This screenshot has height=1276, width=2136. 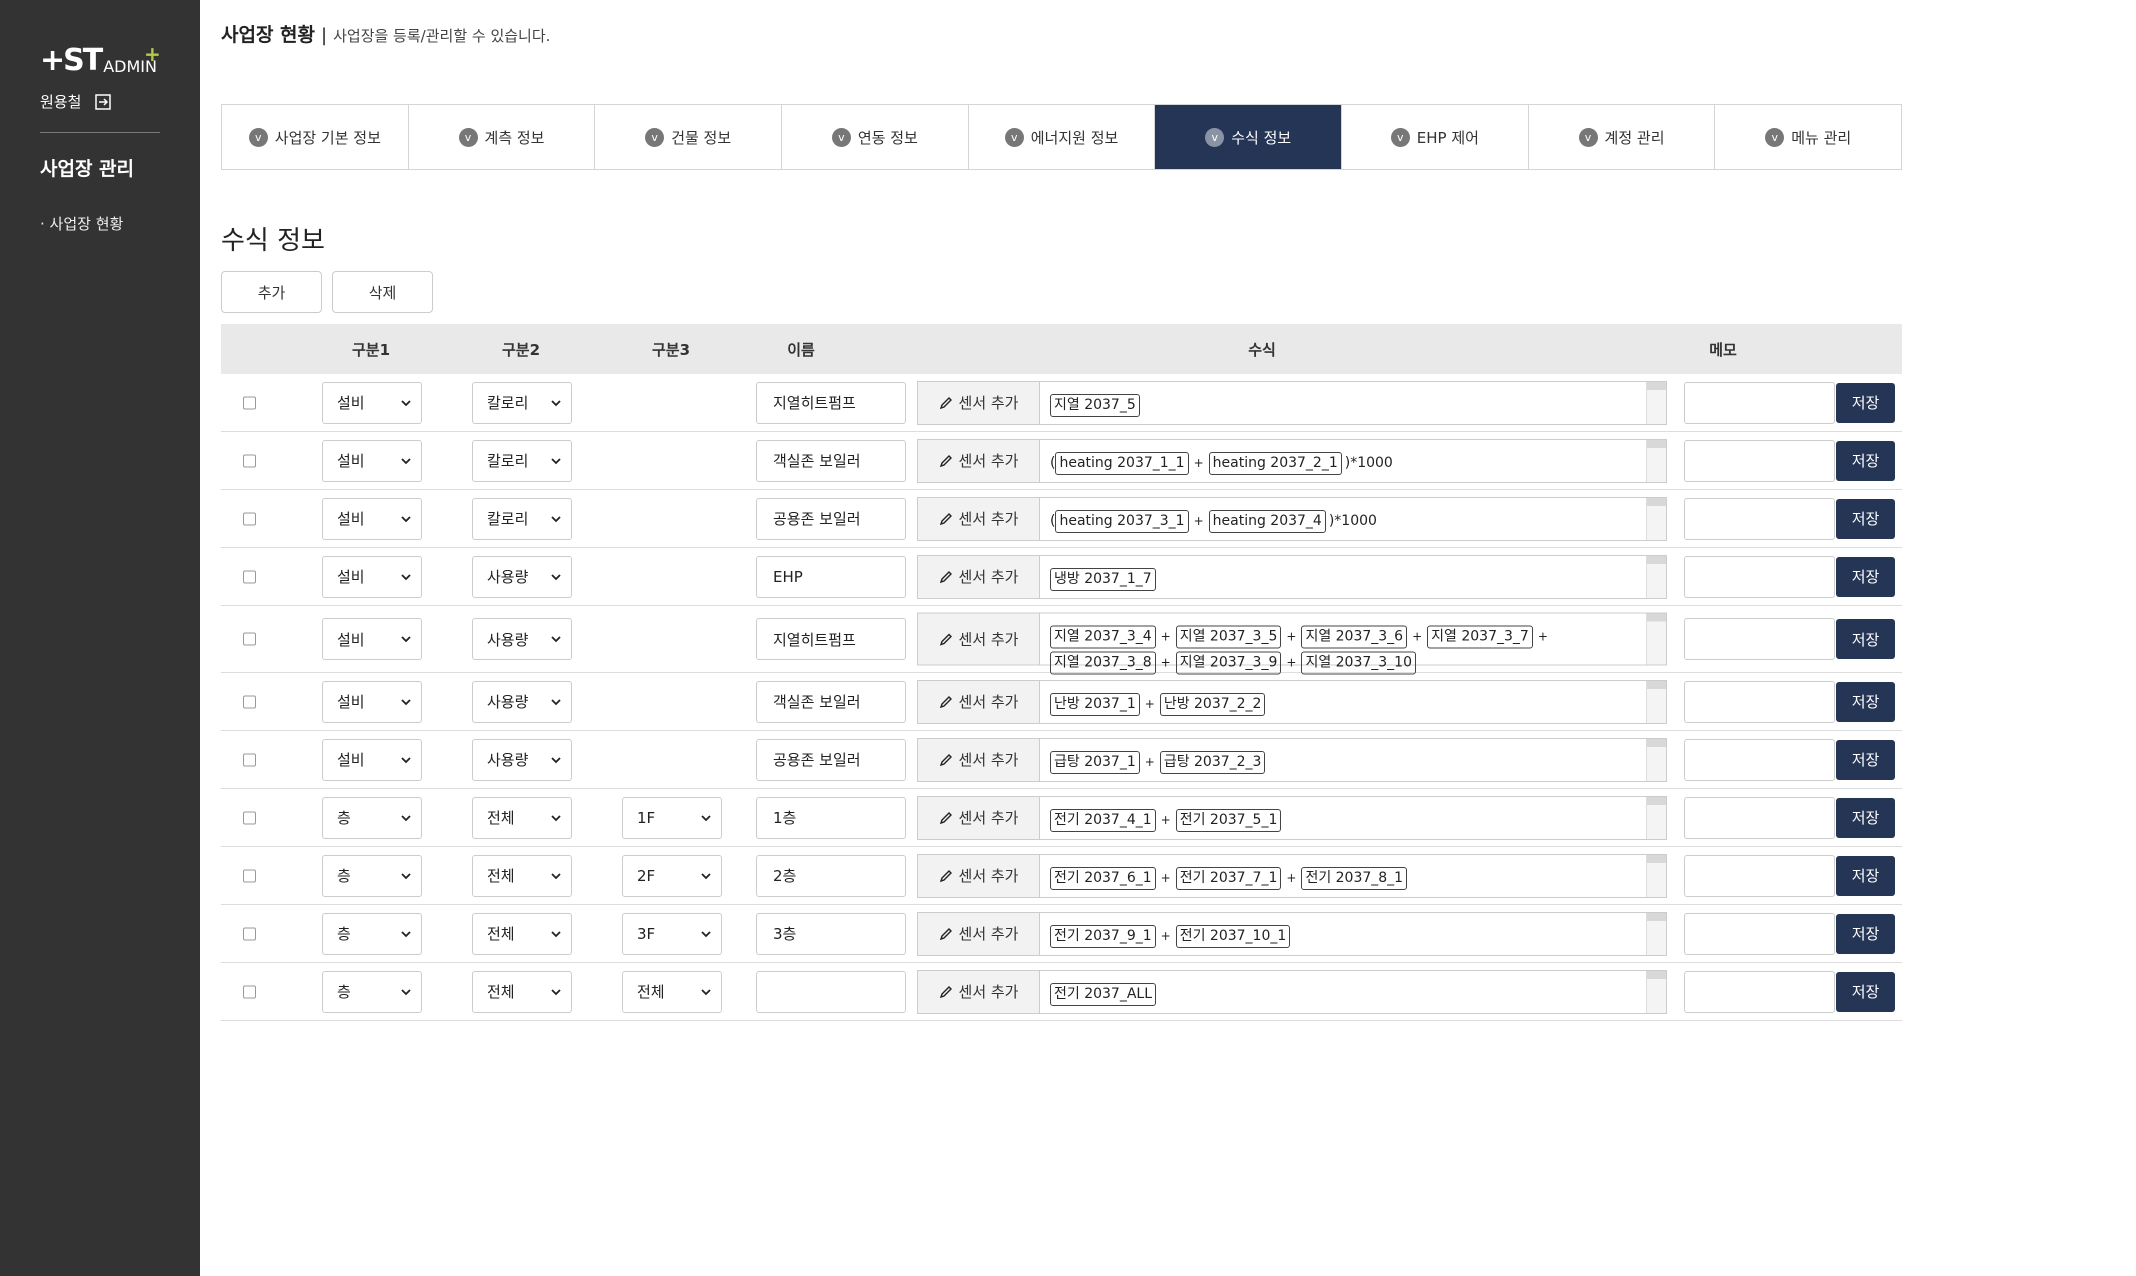 What do you see at coordinates (1233, 936) in the screenshot?
I see `sensor-token: 전기 2037_10_1` at bounding box center [1233, 936].